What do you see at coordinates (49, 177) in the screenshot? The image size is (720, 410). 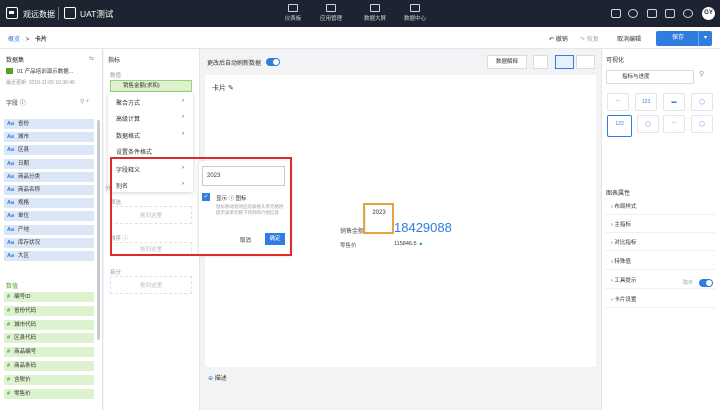 I see `dimension-field: Aa 商品分类` at bounding box center [49, 177].